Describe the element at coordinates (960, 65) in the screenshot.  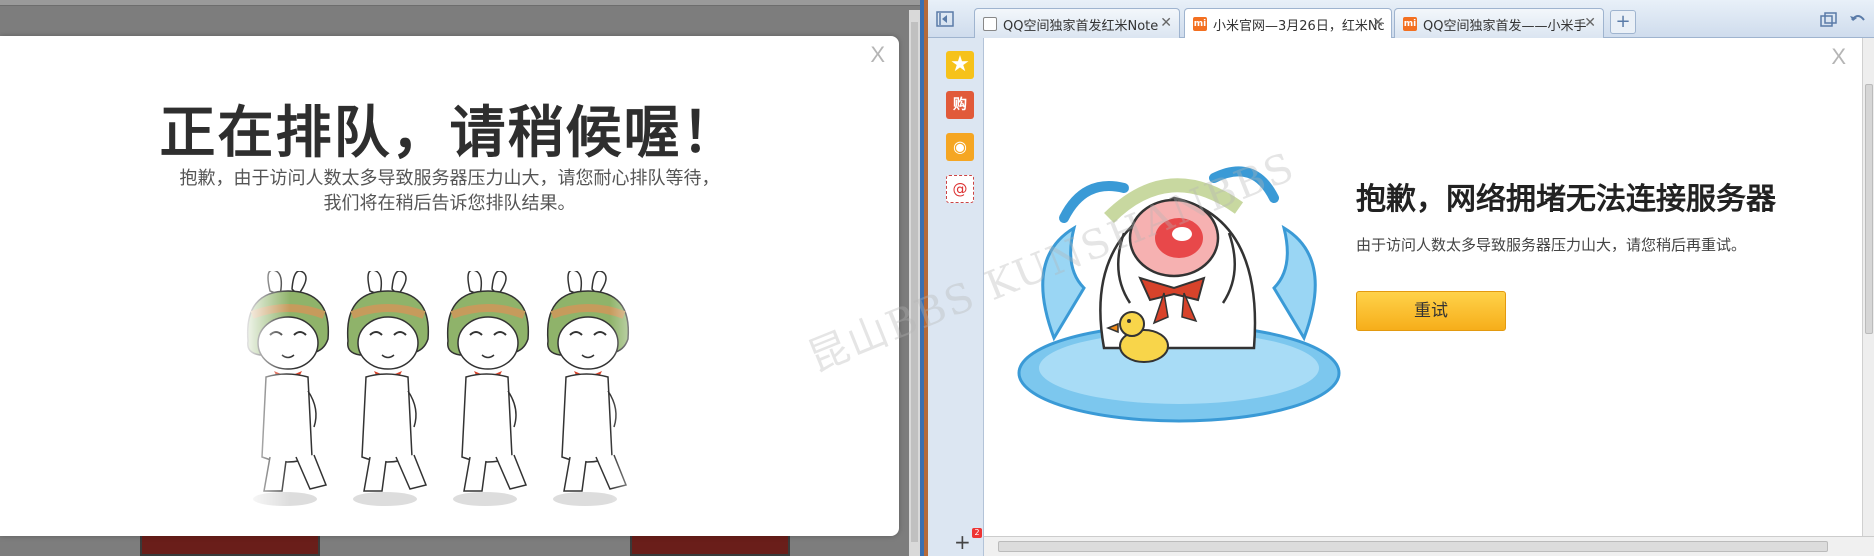
I see `favorites-star-icon: ★` at that location.